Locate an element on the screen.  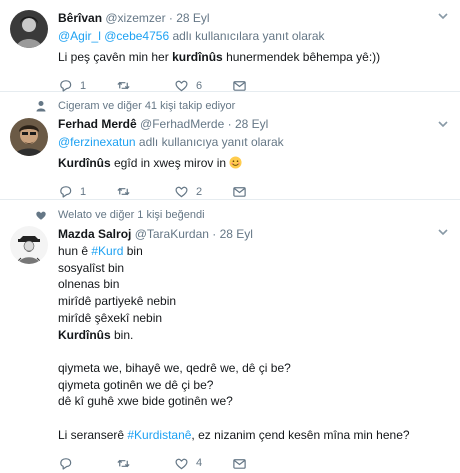
tweet-header: Ferhad Merdê @FerhadMerde · 28 Eyl is located at coordinates (245, 124).